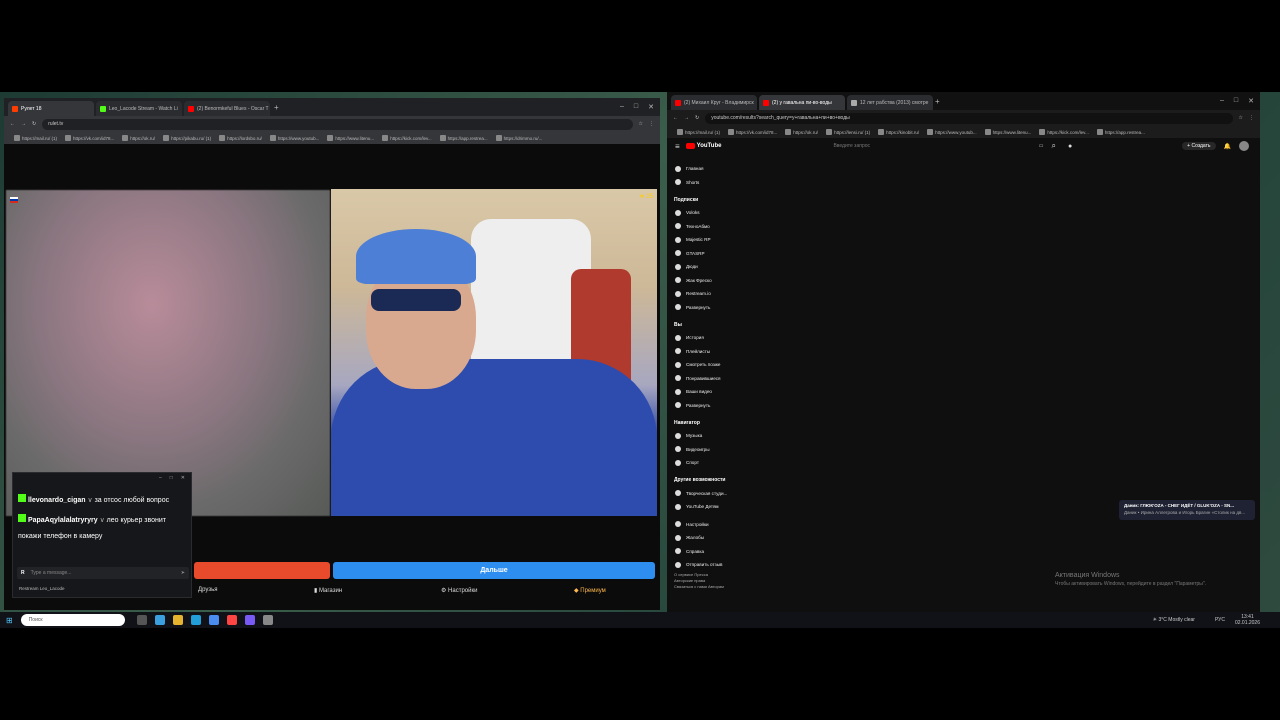 This screenshot has height=720, width=1280. I want to click on settings-menu-item: ⚙ Настройки, so click(459, 590).